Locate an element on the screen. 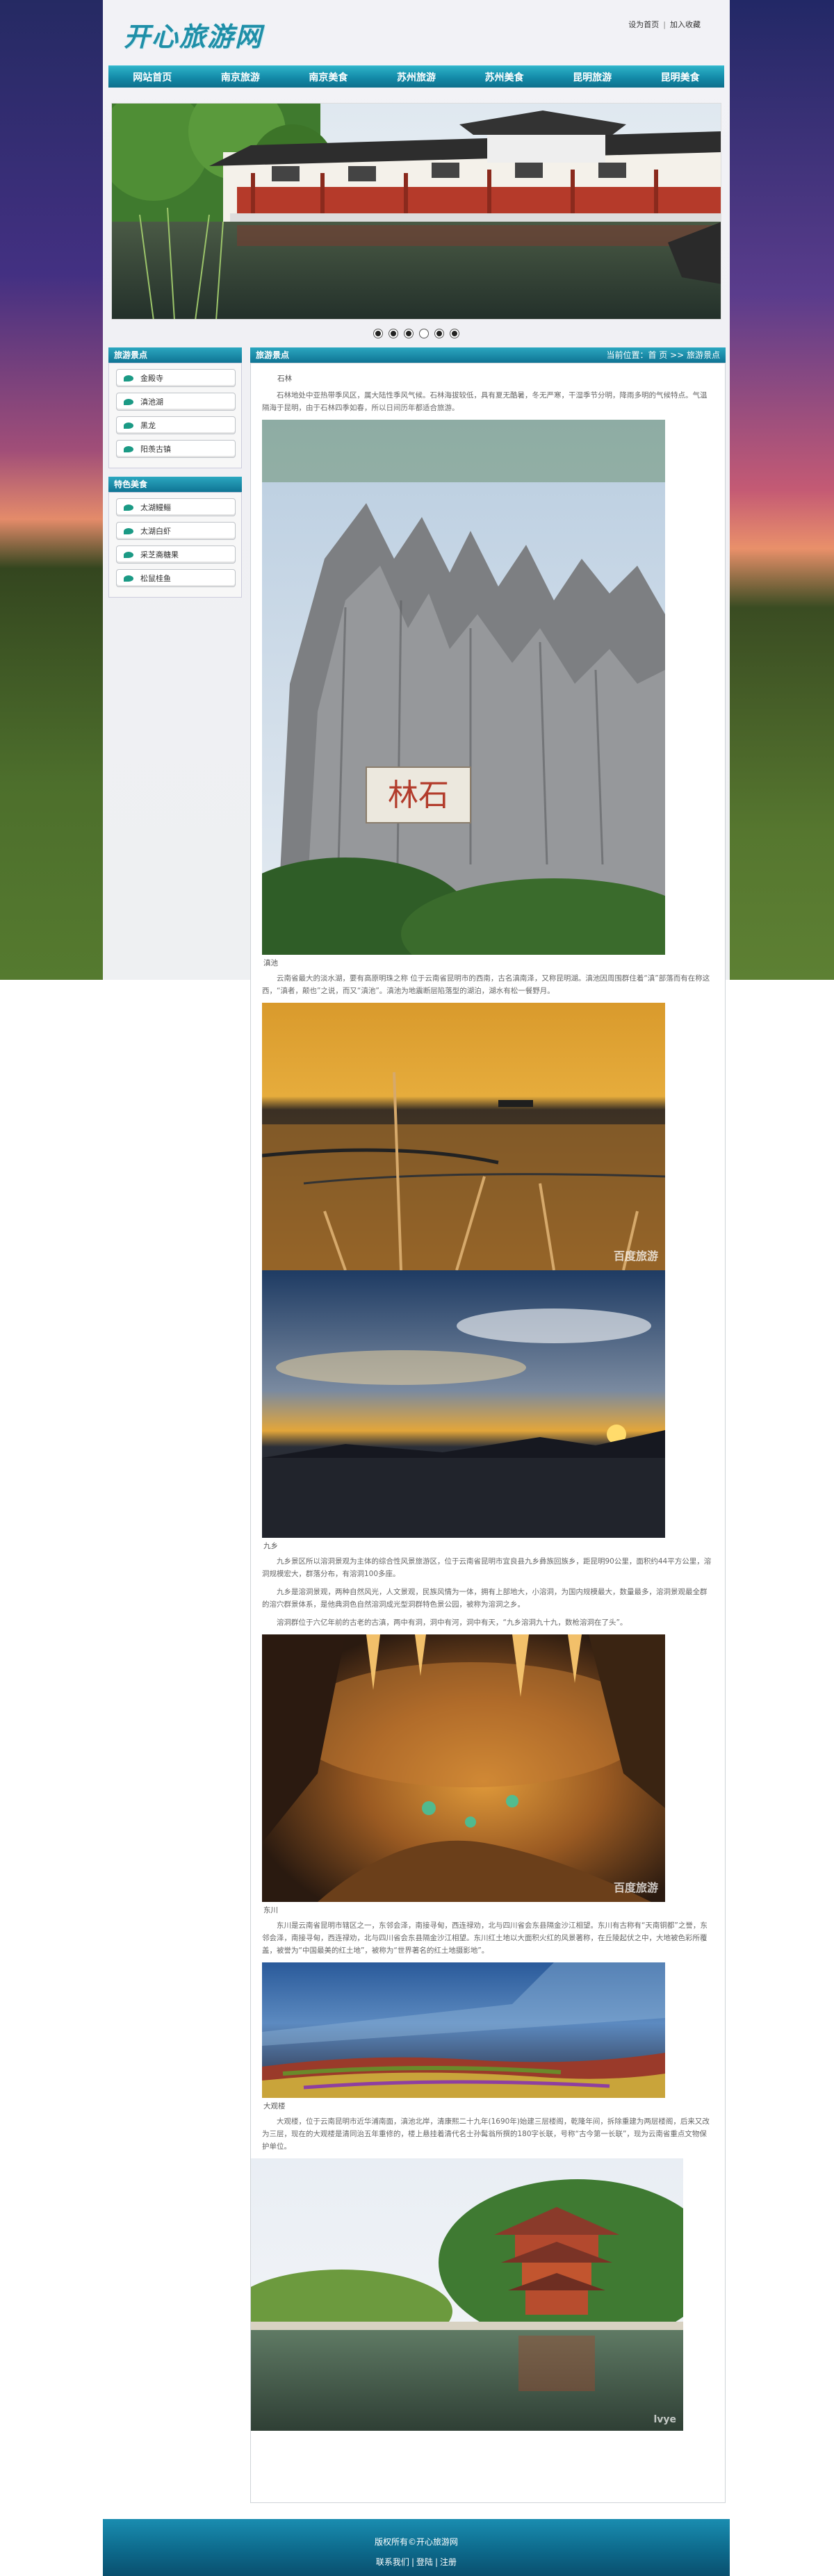 This screenshot has width=834, height=2576. sidebar-food-title: 特色美食 is located at coordinates (175, 484).